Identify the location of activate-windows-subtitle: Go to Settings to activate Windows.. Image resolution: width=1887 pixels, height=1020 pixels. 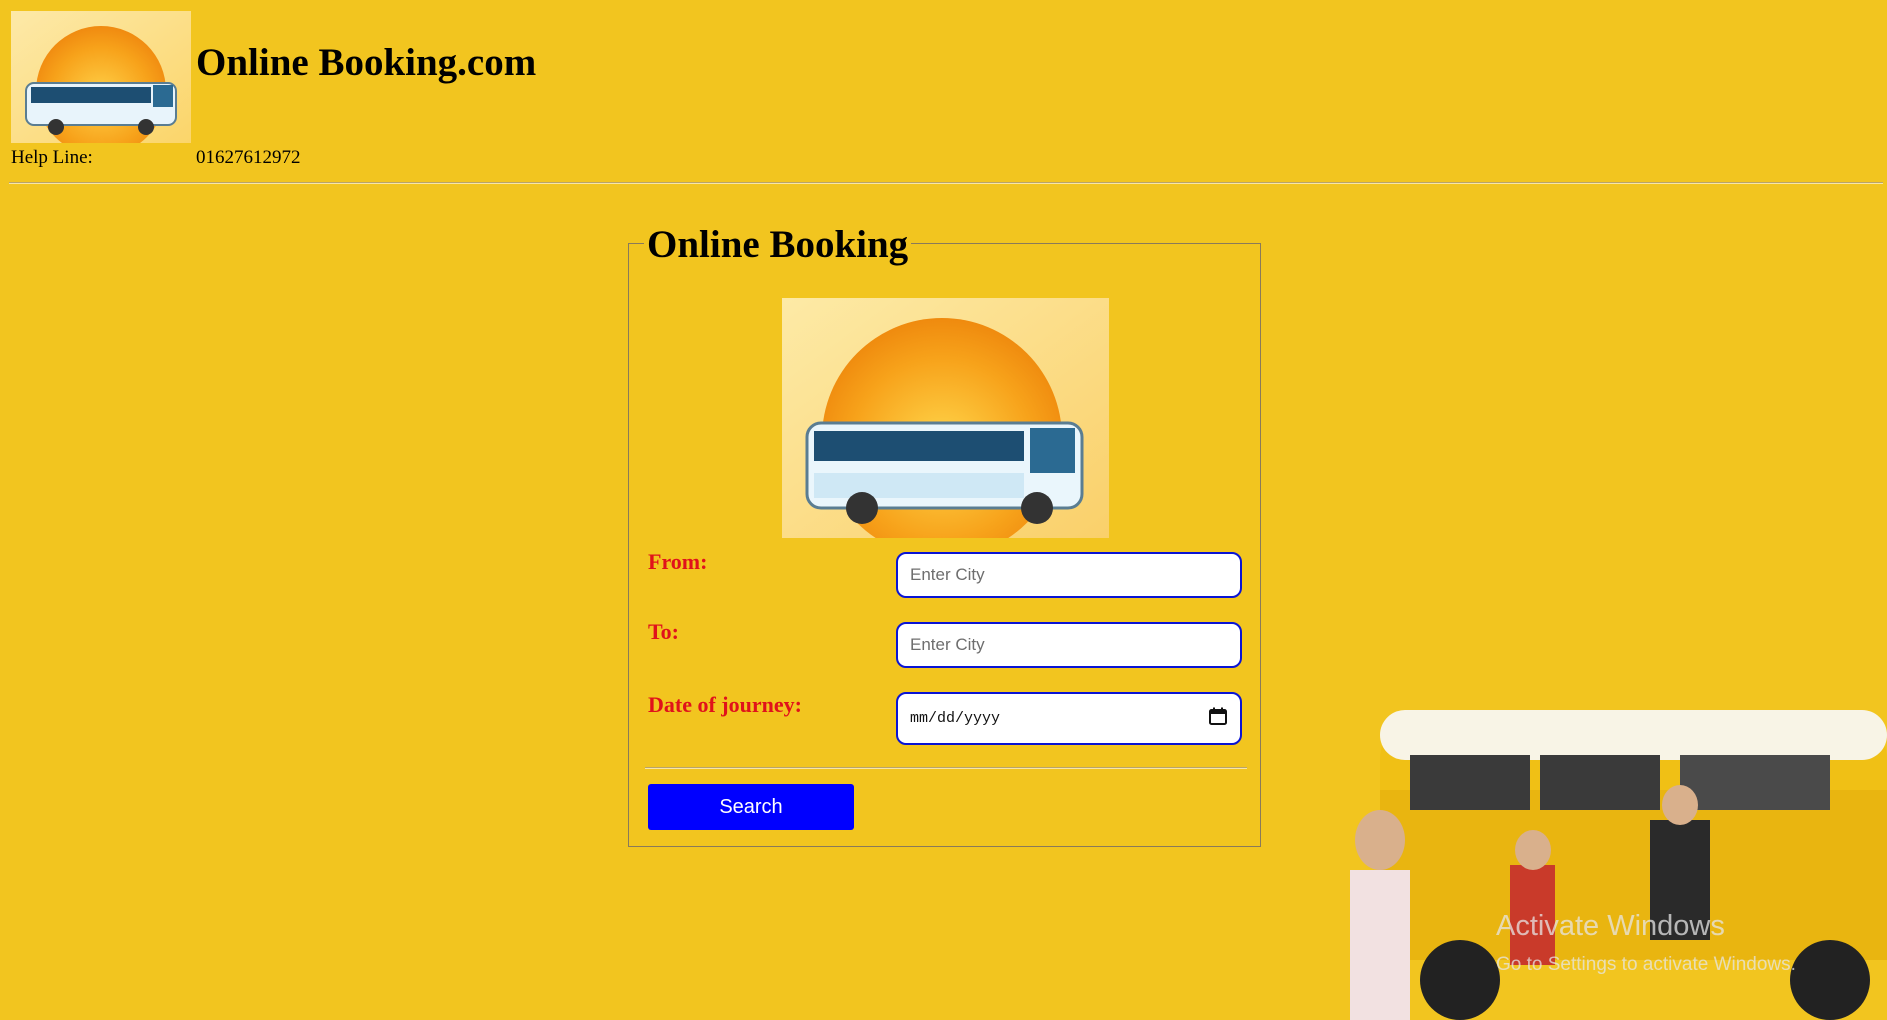
(1646, 964).